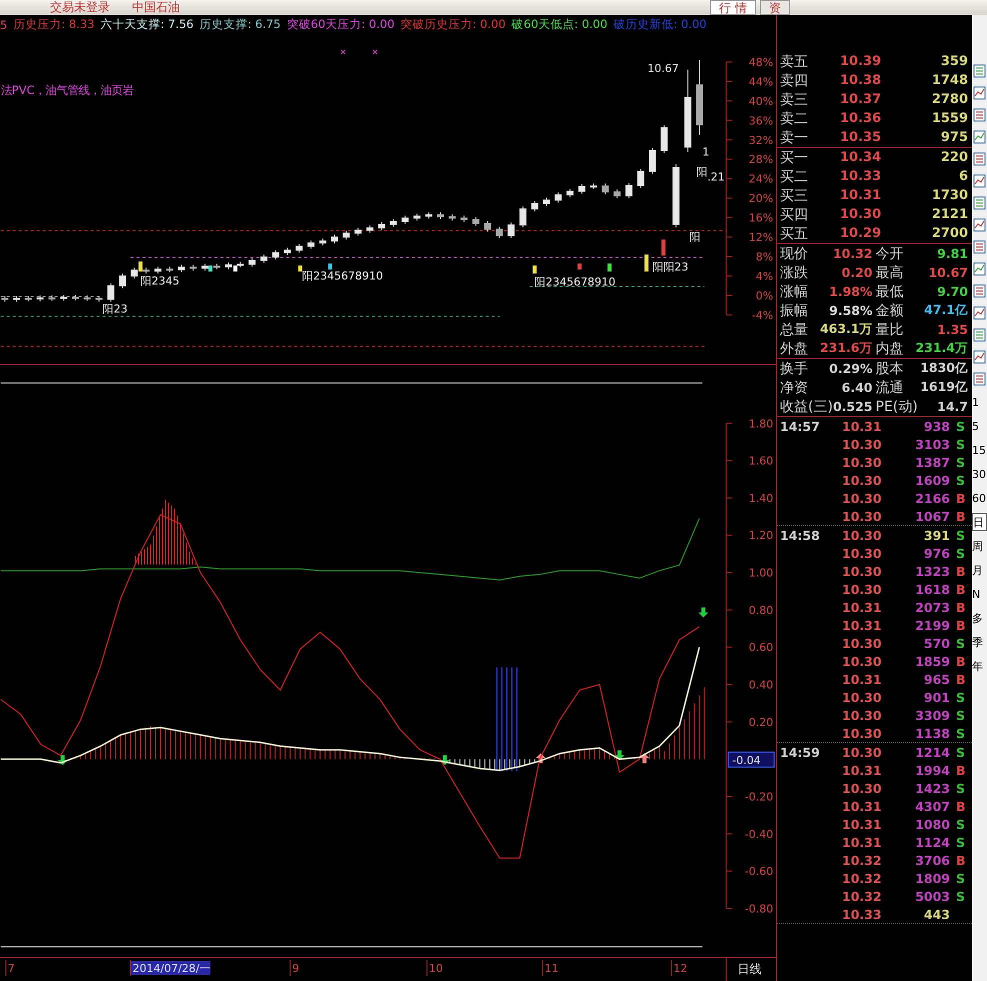  Describe the element at coordinates (759, 797) in the screenshot. I see `axis-label: -0.20` at that location.